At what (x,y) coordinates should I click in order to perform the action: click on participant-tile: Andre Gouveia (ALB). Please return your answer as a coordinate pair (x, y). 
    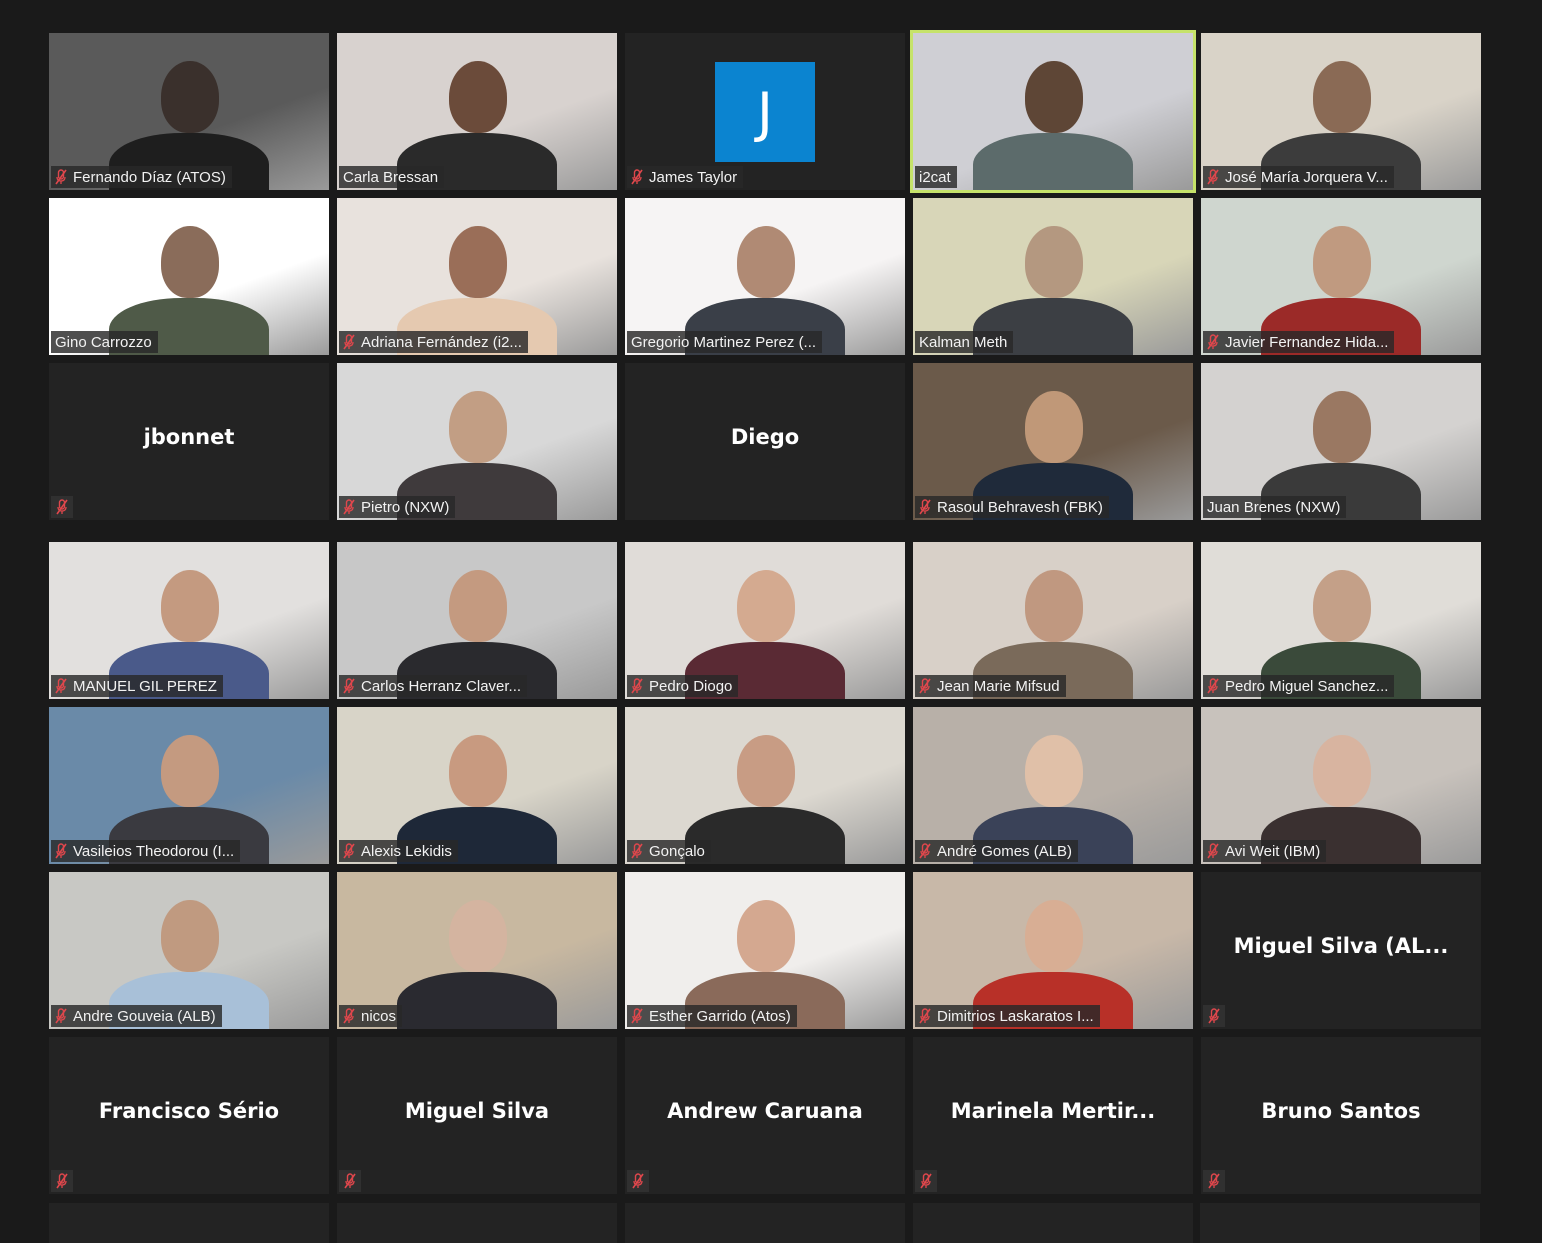
    Looking at the image, I should click on (189, 950).